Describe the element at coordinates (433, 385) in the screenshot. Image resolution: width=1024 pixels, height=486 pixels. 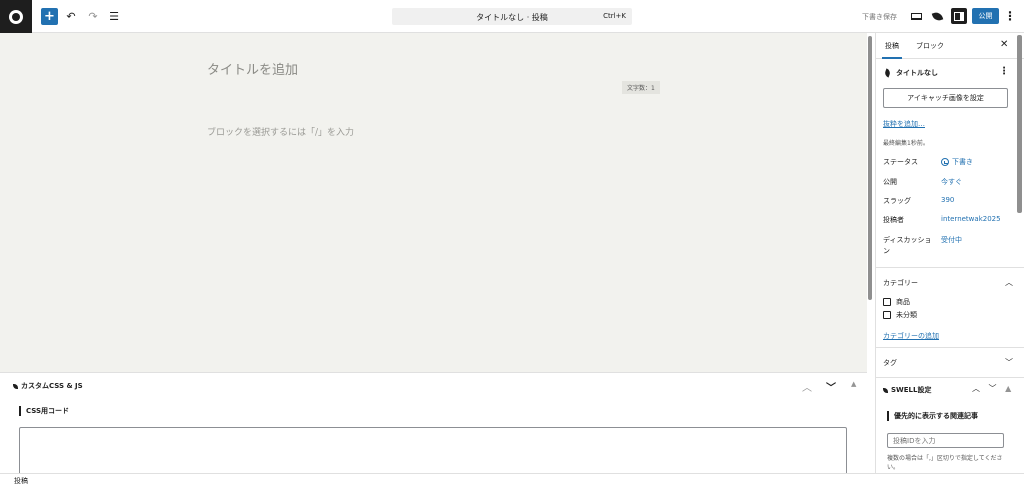
I see `metabox-header: カスタムCSS & JS ︿ ﹀ ▲` at that location.